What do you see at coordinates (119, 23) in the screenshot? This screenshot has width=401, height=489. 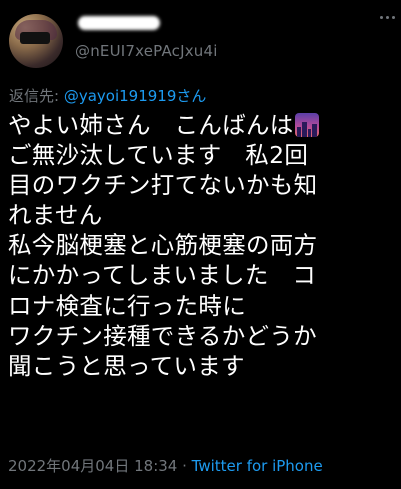 I see `display-name-redacted` at bounding box center [119, 23].